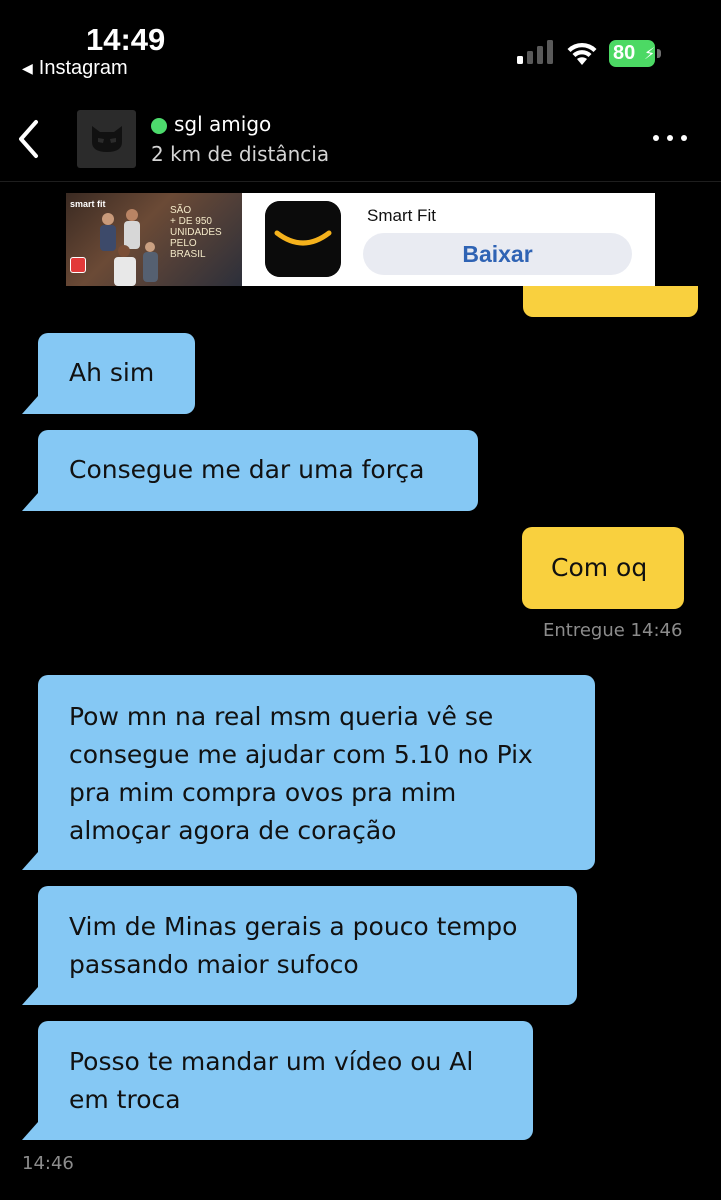 The image size is (721, 1200). Describe the element at coordinates (83, 68) in the screenshot. I see `back-app-label: Instagram` at that location.